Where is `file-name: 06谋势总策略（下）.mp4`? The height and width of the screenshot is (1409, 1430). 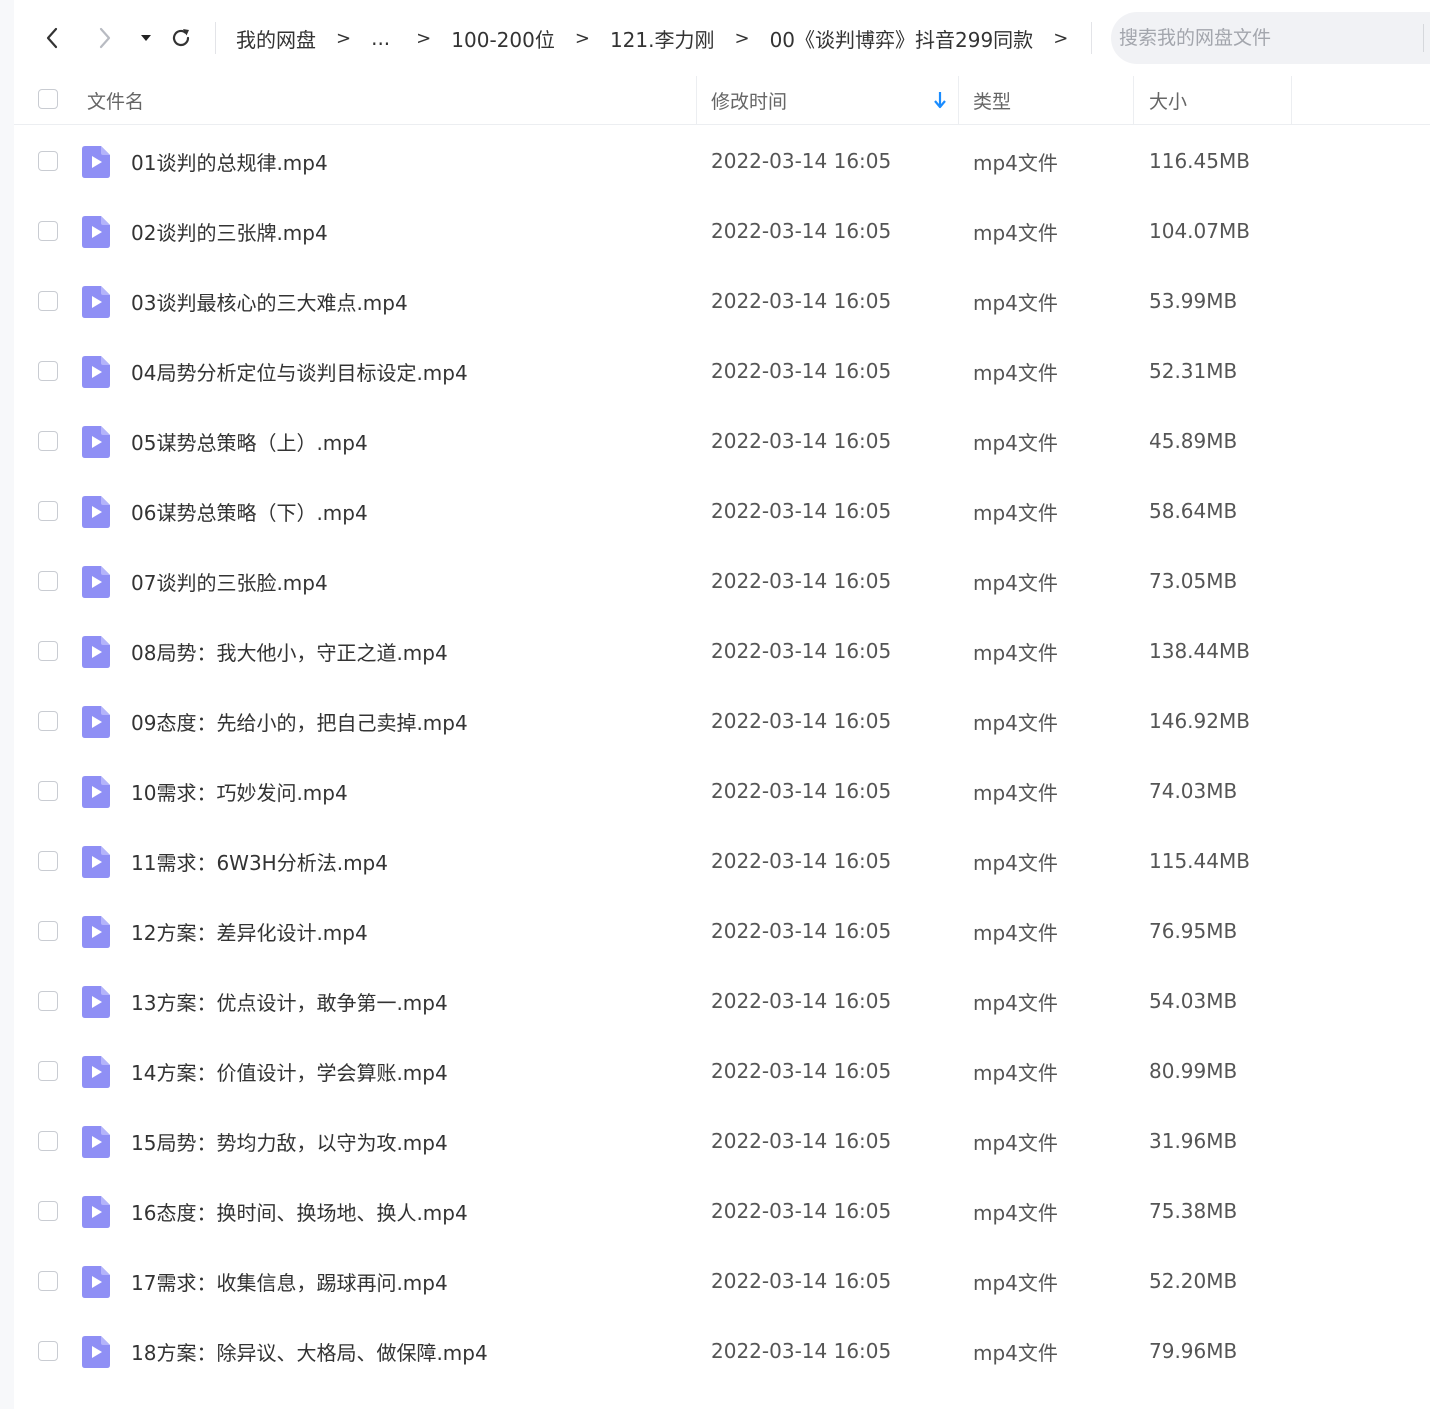
file-name: 06谋势总策略（下）.mp4 is located at coordinates (249, 511).